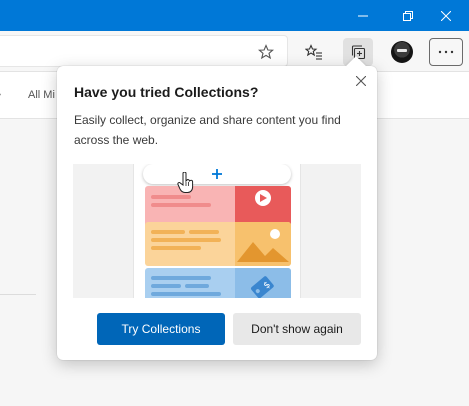 This screenshot has height=406, width=469. Describe the element at coordinates (166, 92) in the screenshot. I see `popup-title: Have you tried Collections?` at that location.